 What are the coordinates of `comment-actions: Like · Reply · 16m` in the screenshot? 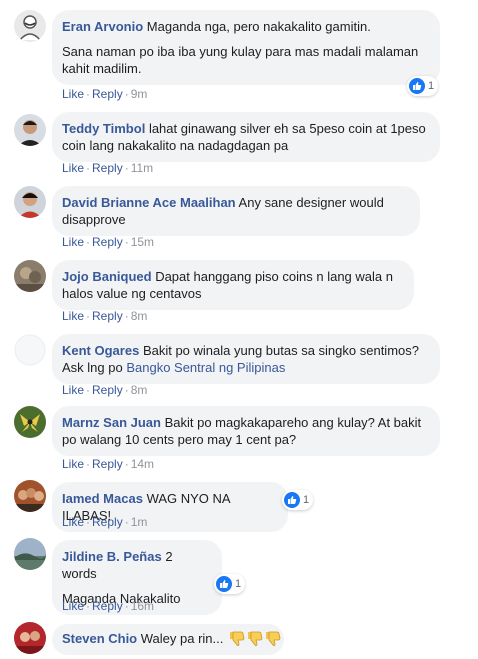 It's located at (108, 606).